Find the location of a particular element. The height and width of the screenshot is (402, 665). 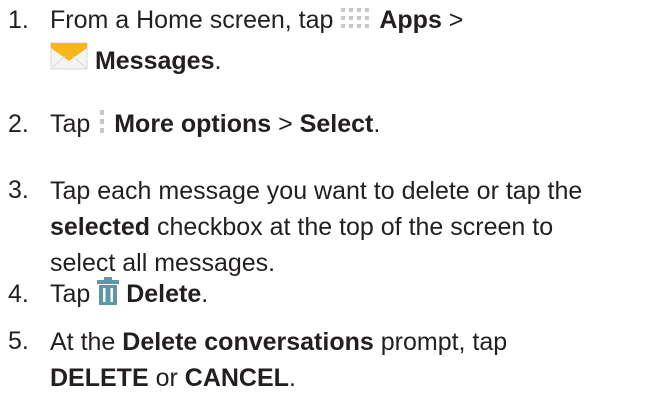

delete-button-label: DELETE is located at coordinates (99, 378).